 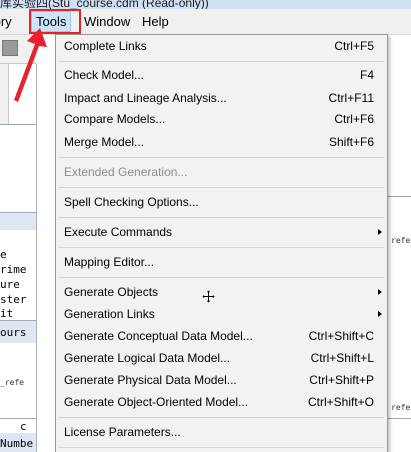 What do you see at coordinates (221, 232) in the screenshot?
I see `menu-item-execute-commands: Execute Commands` at bounding box center [221, 232].